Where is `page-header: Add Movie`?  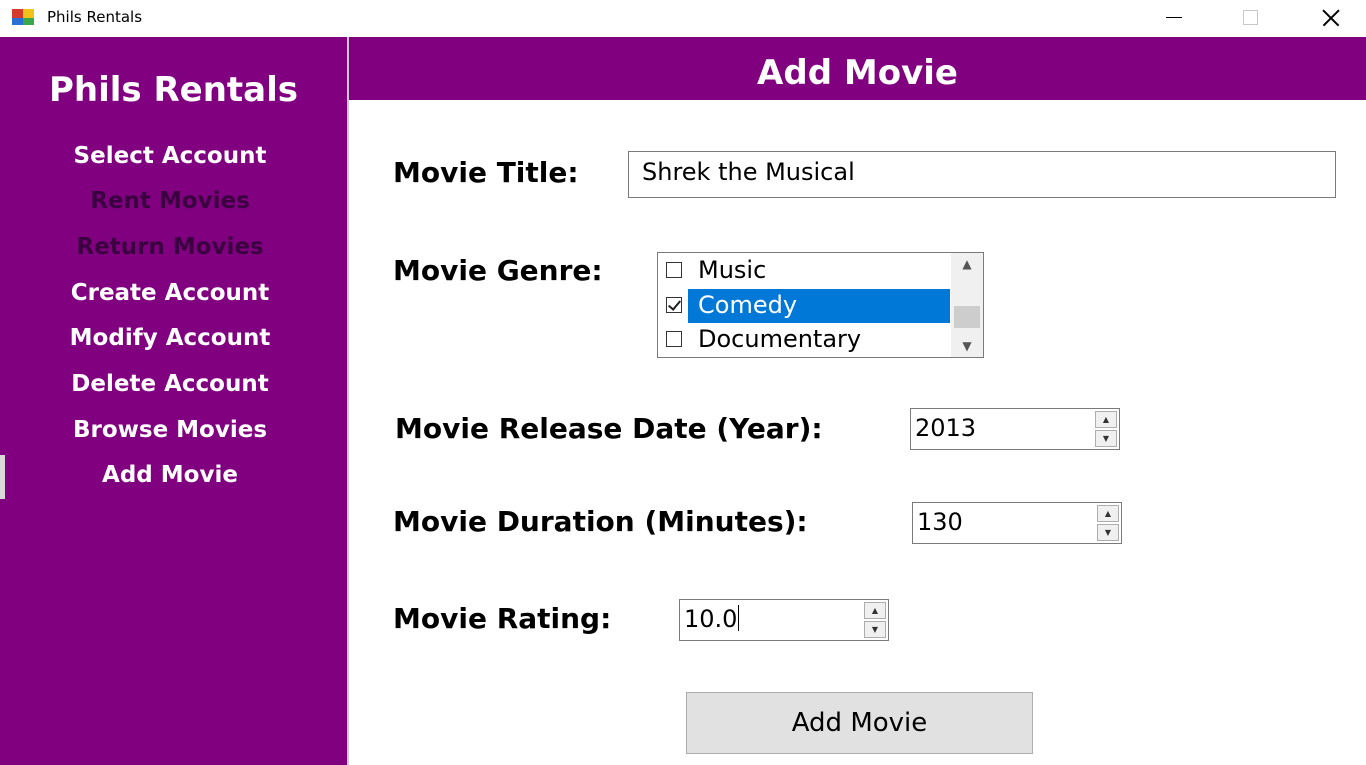 page-header: Add Movie is located at coordinates (857, 68).